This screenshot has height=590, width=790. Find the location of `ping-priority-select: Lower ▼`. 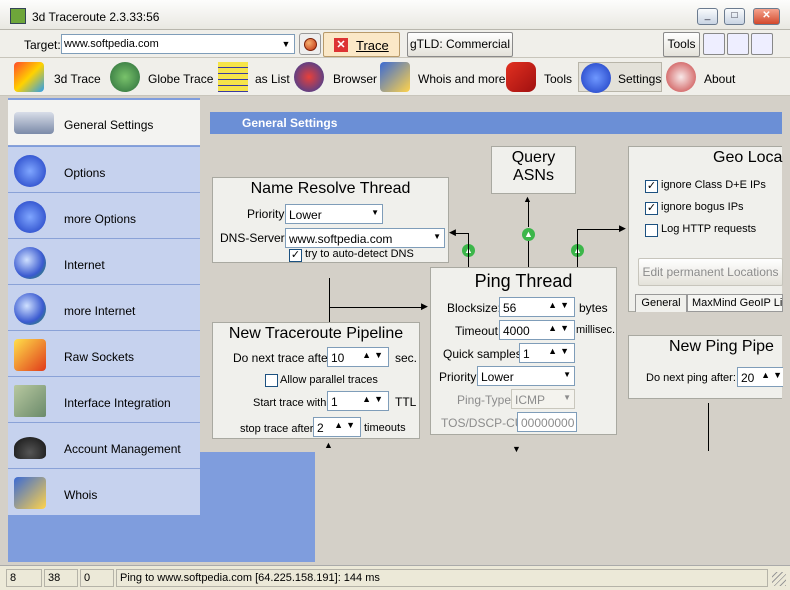

ping-priority-select: Lower ▼ is located at coordinates (526, 376).